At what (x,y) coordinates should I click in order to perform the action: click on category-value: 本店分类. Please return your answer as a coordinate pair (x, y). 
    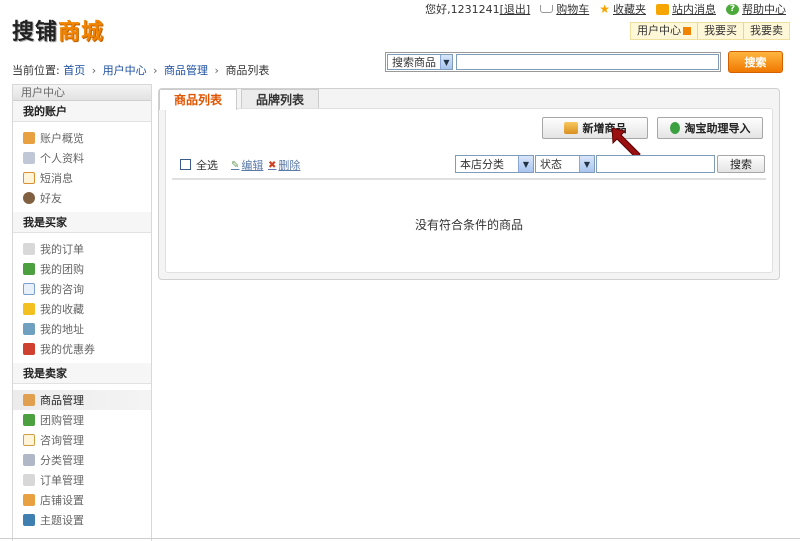
    Looking at the image, I should click on (482, 164).